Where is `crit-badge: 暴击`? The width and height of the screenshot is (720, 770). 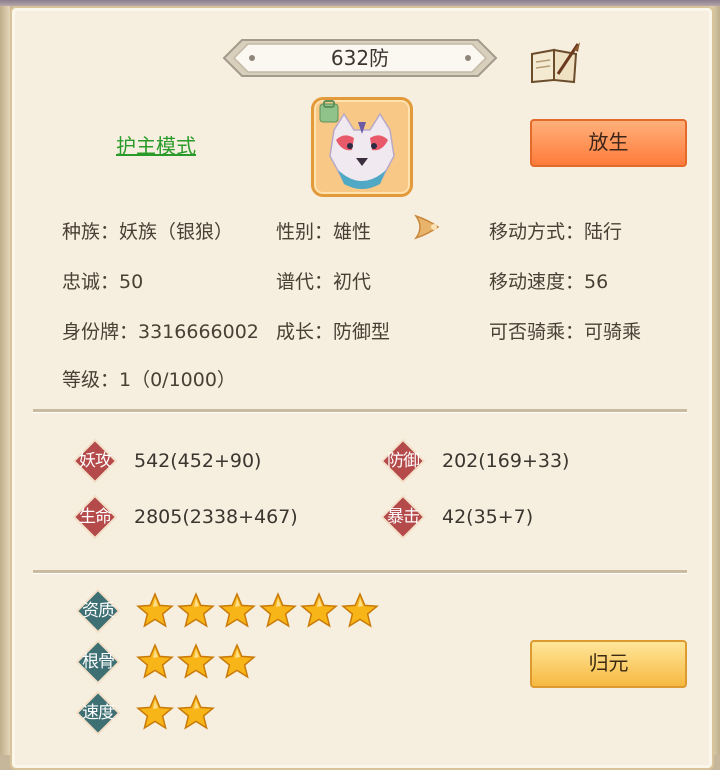 crit-badge: 暴击 is located at coordinates (403, 517).